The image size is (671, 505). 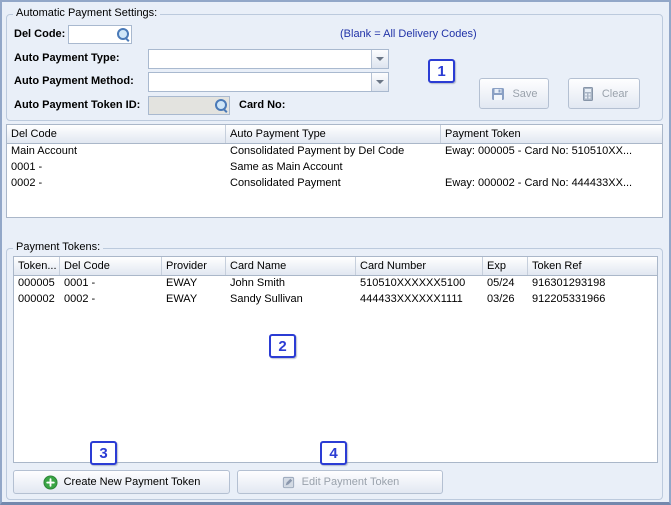 I want to click on auto-payment-method-value, so click(x=260, y=82).